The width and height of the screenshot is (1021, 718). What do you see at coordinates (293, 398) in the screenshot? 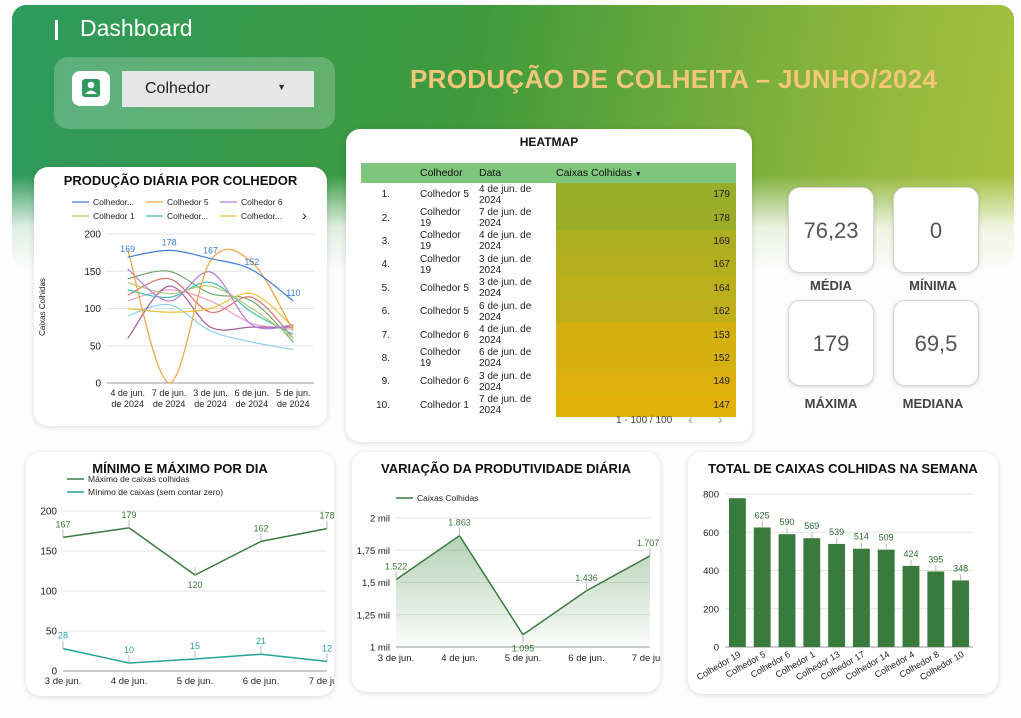
I see `x-tick-label: 5 de jun. de 2024` at bounding box center [293, 398].